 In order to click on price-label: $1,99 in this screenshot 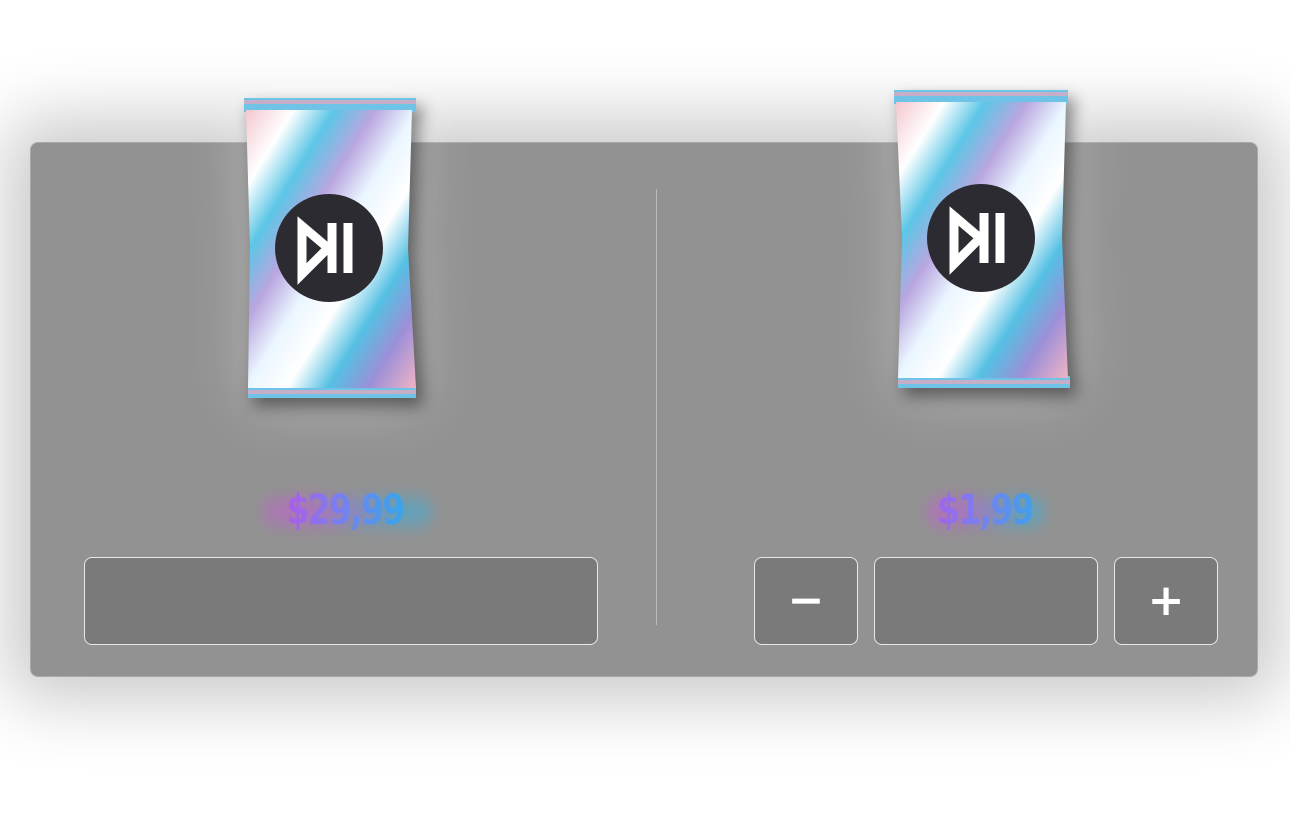, I will do `click(985, 510)`.